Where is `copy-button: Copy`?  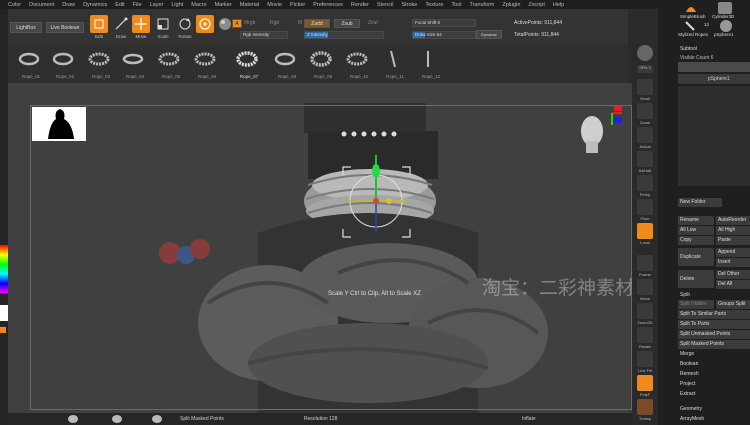 copy-button: Copy is located at coordinates (696, 240).